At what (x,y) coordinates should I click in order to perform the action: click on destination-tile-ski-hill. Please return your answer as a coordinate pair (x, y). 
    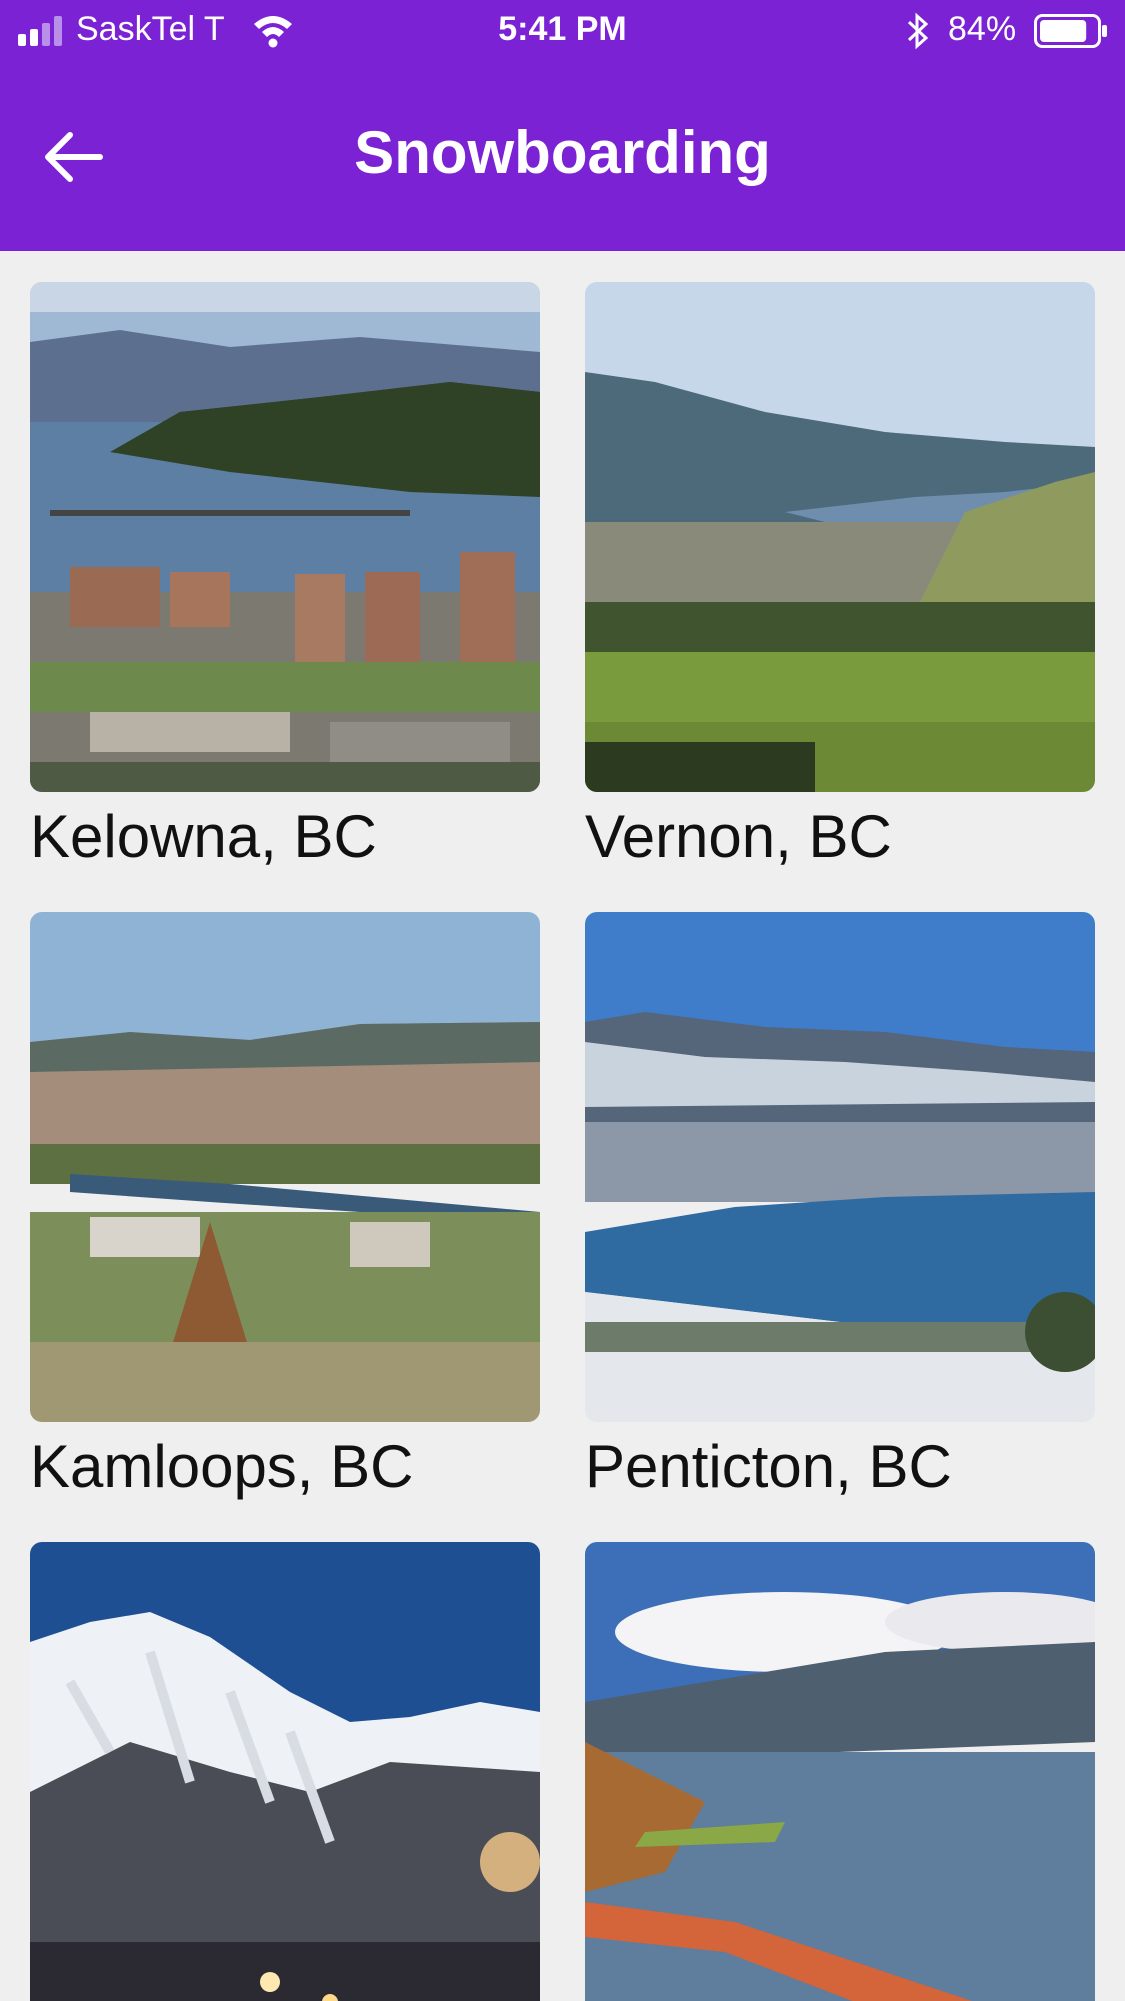
    Looking at the image, I should click on (285, 1771).